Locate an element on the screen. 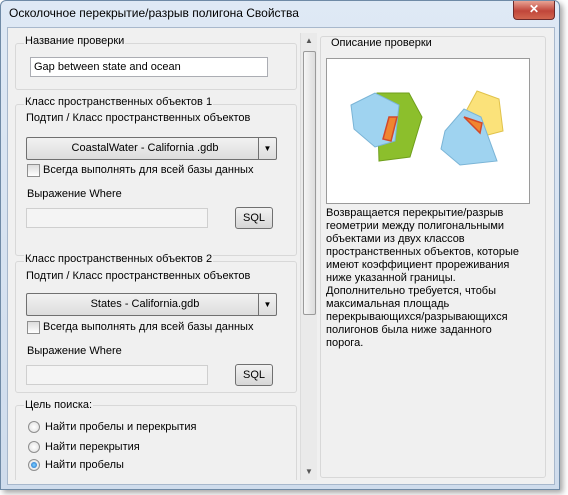 The image size is (568, 495). feature-class-2-subtype-label: Подтип / Класс пространственных объектов is located at coordinates (138, 276).